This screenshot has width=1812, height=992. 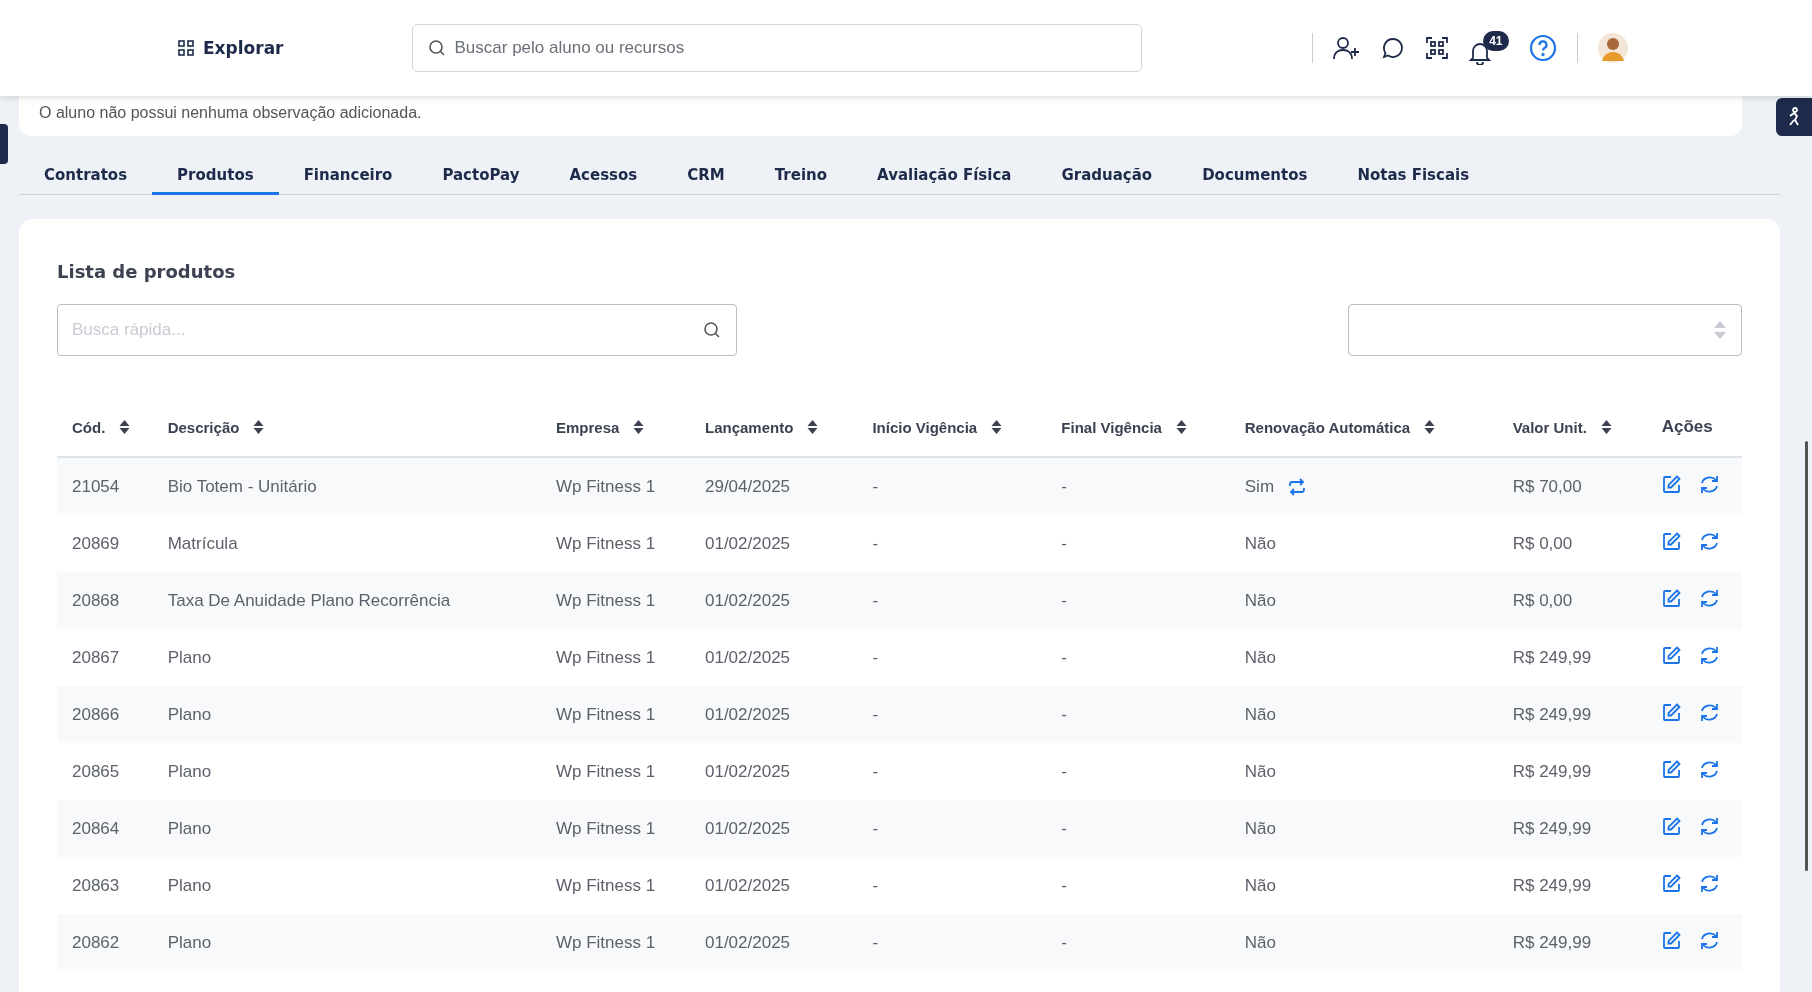 I want to click on table-cell: R$ 0,00, so click(x=1542, y=543).